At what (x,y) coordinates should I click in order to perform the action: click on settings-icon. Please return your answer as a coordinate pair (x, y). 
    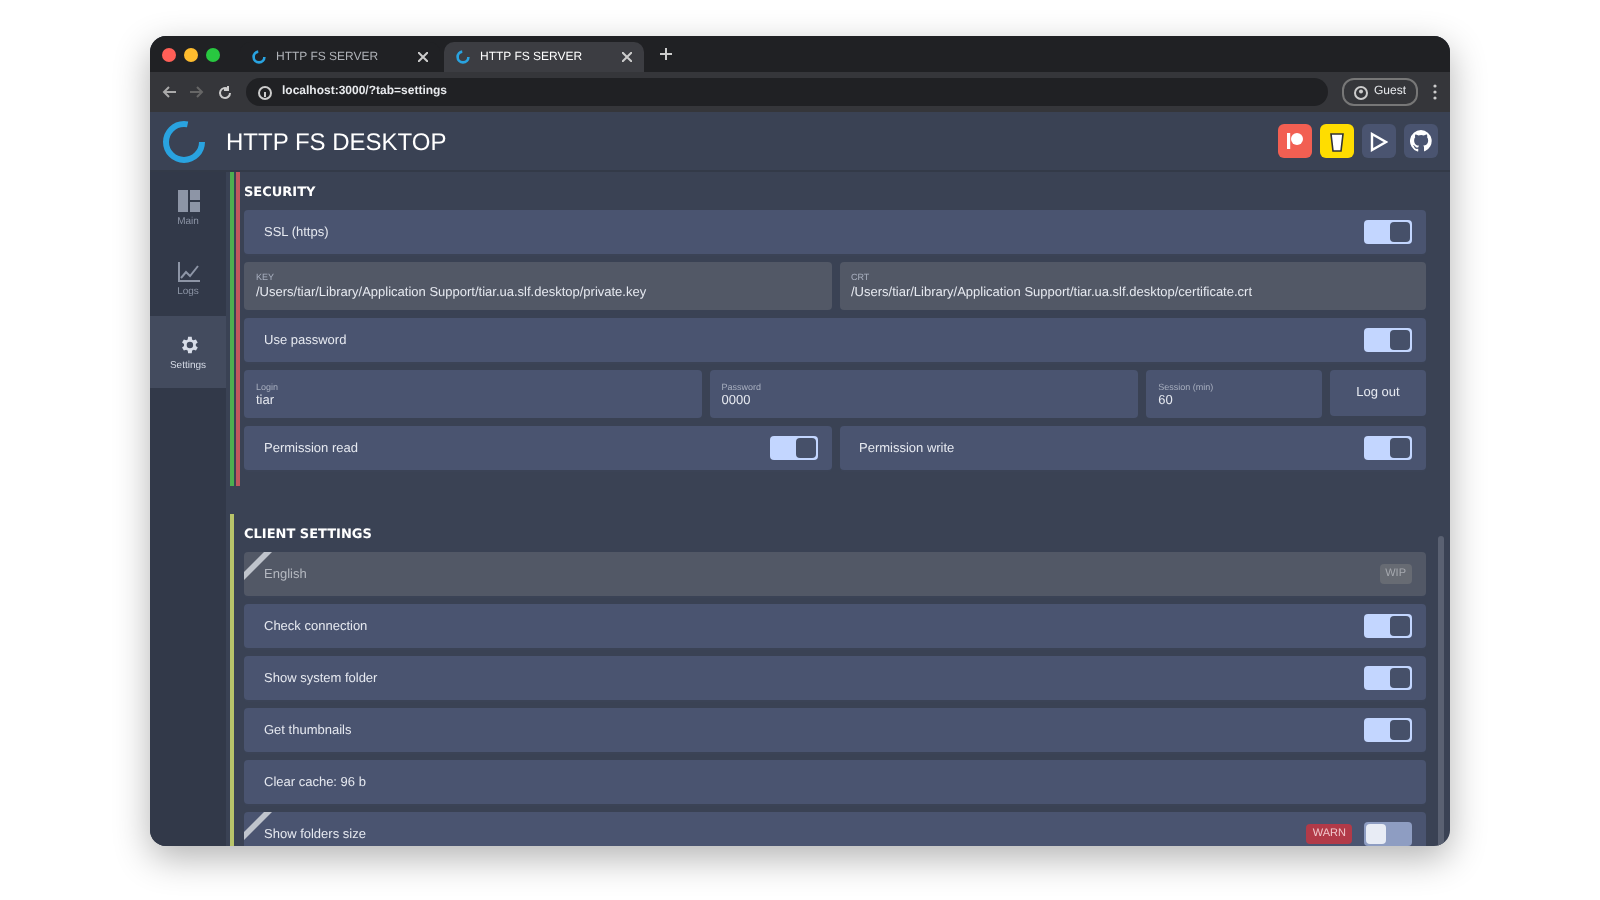
    Looking at the image, I should click on (188, 344).